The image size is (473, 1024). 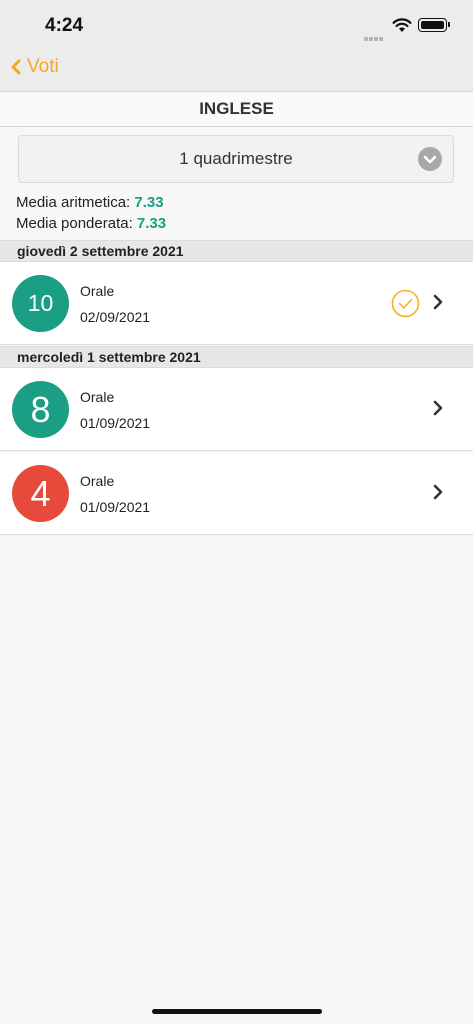 What do you see at coordinates (236, 109) in the screenshot?
I see `page-title: INGLESE` at bounding box center [236, 109].